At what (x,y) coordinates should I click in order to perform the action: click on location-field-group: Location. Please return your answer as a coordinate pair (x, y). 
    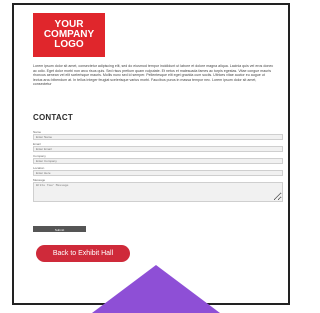
    Looking at the image, I should click on (158, 171).